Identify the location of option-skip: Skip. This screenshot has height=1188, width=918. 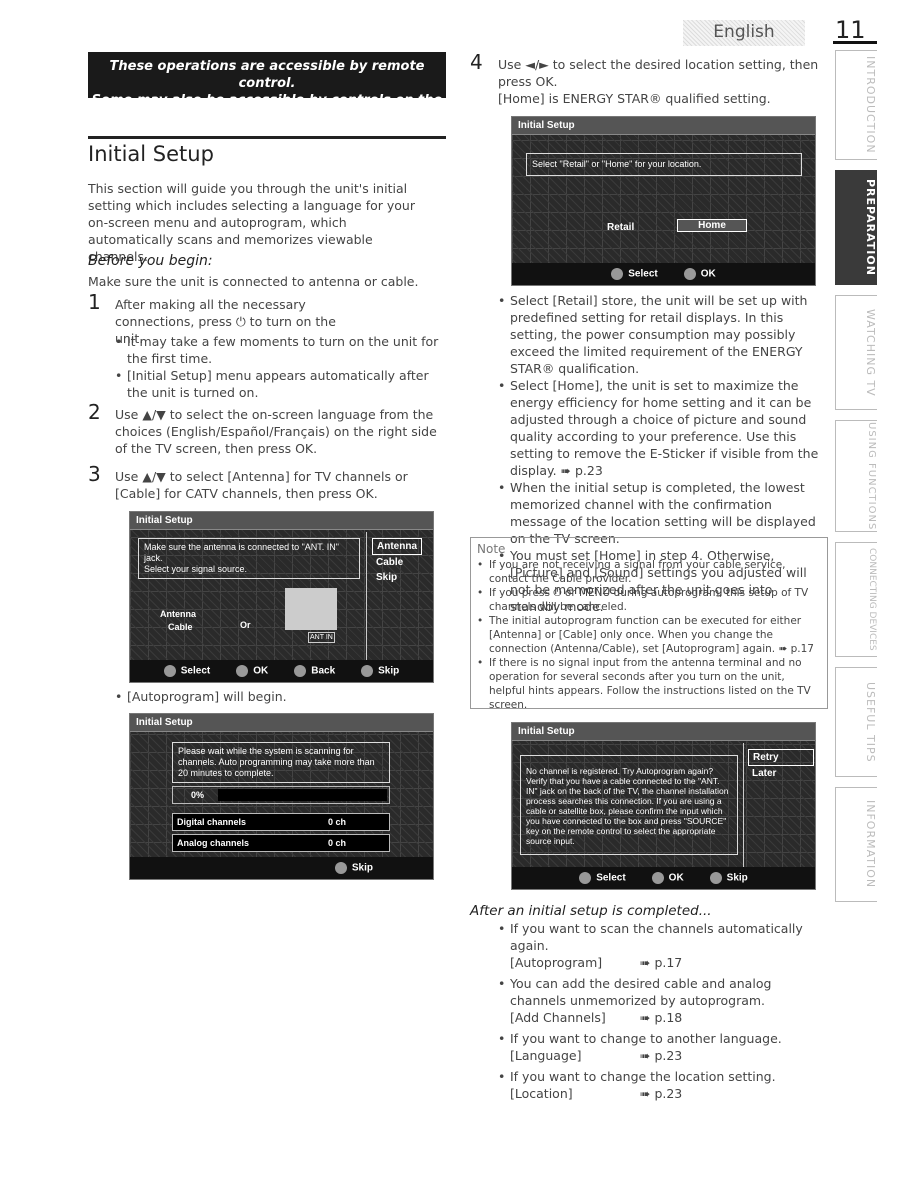
(397, 577).